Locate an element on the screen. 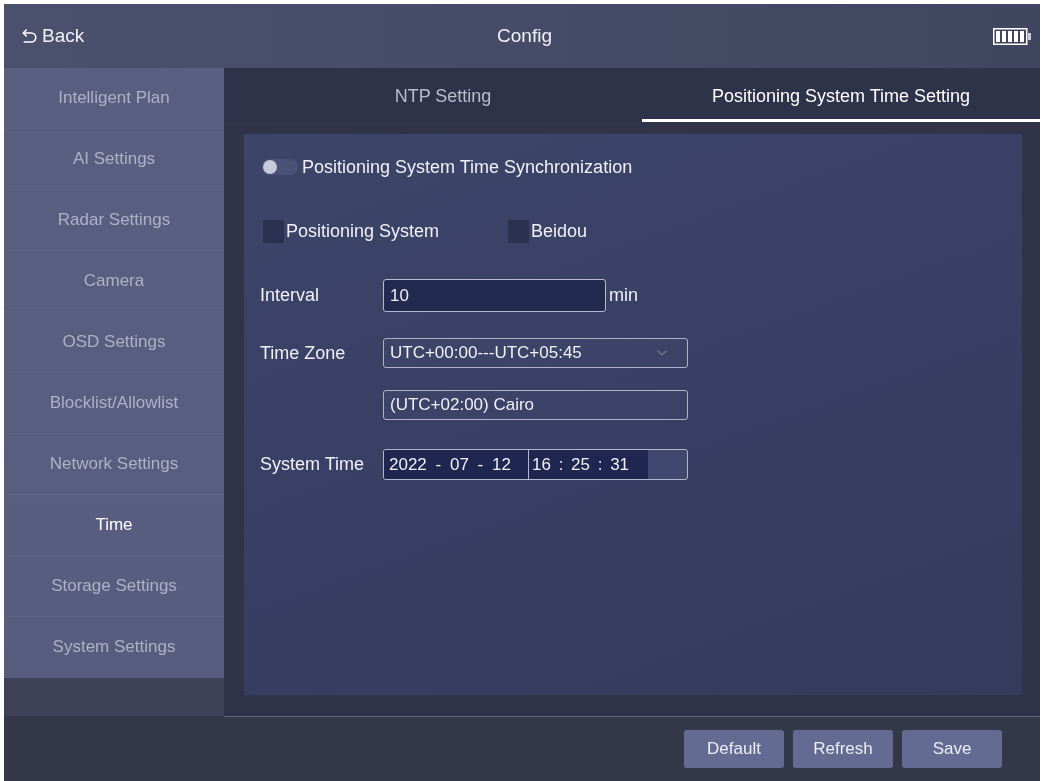 The height and width of the screenshot is (781, 1042). action-button: Default is located at coordinates (734, 749).